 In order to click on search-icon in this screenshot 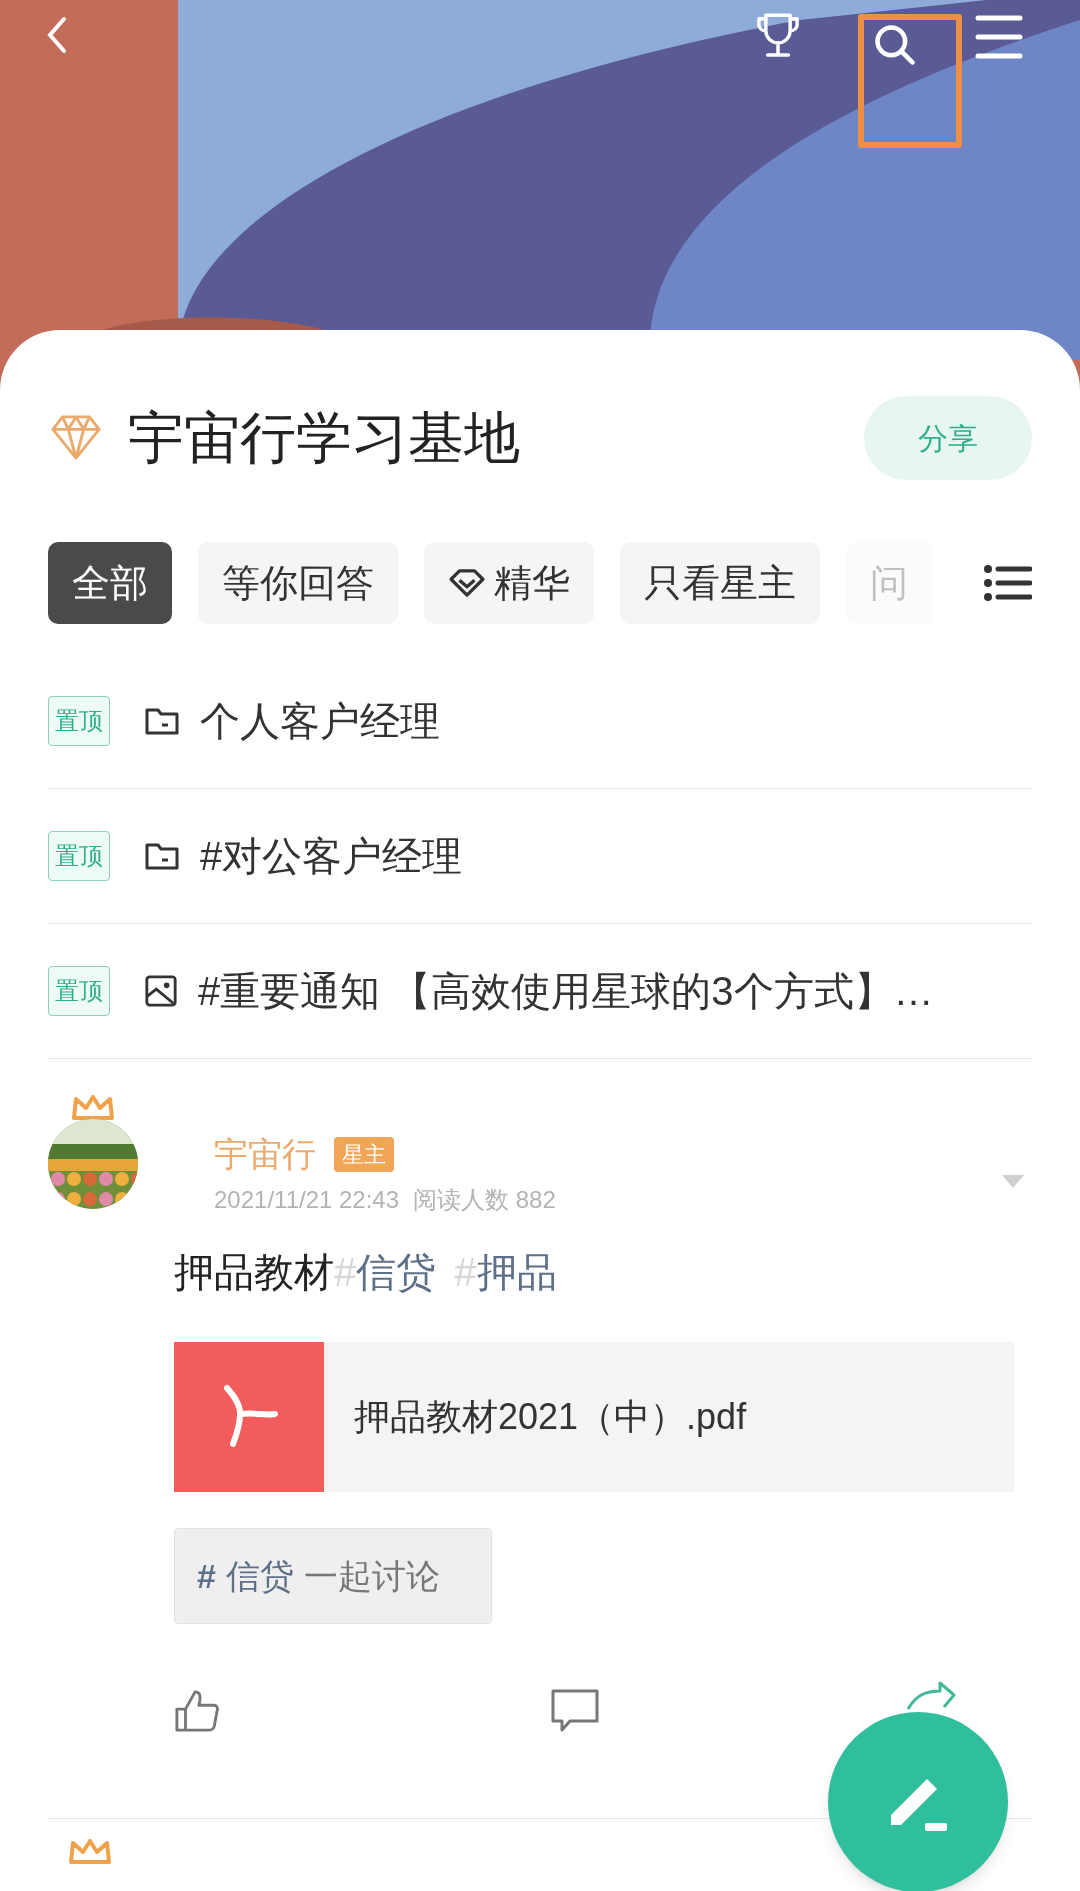, I will do `click(895, 45)`.